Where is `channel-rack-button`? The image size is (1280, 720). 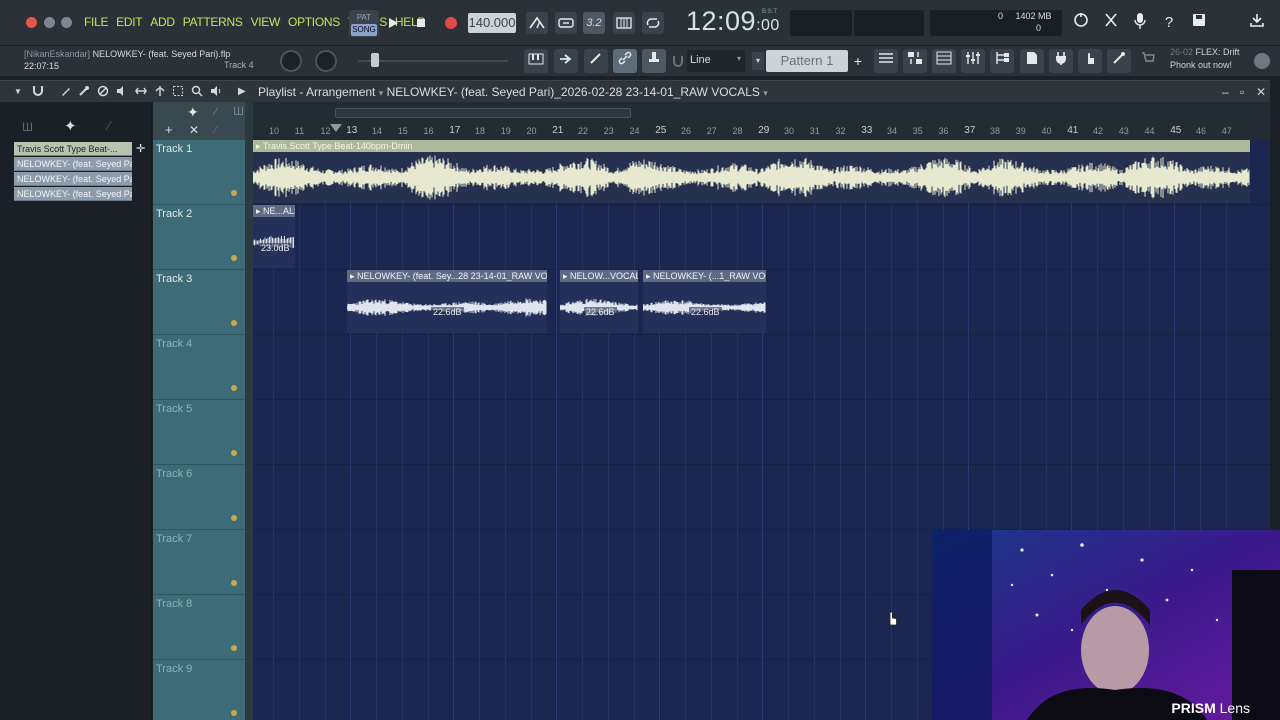
channel-rack-button is located at coordinates (915, 61).